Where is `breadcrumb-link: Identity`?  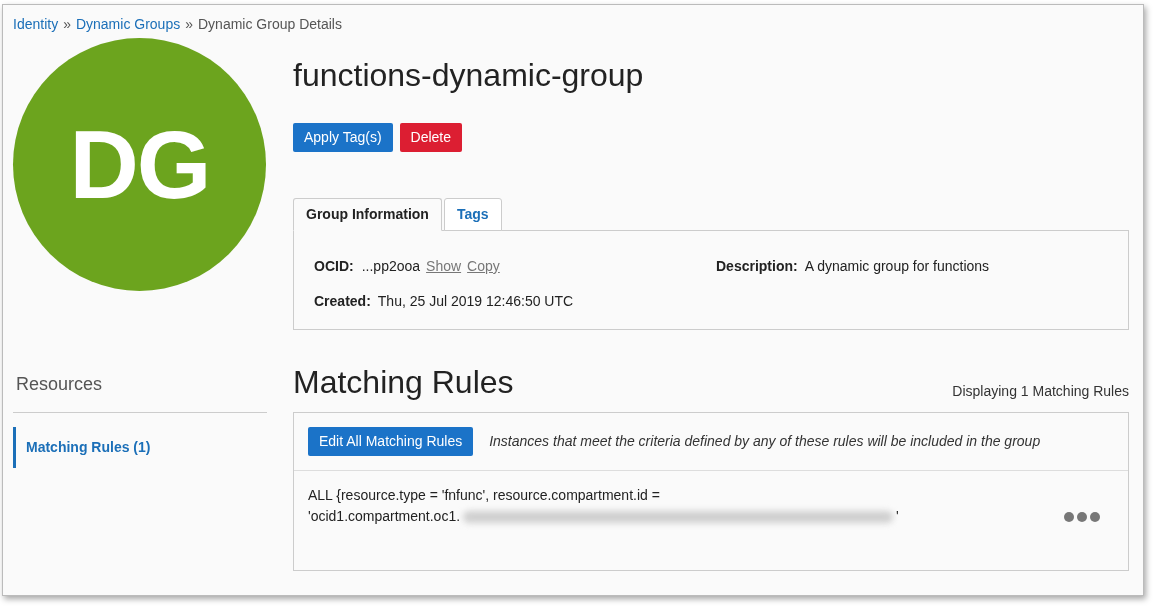
breadcrumb-link: Identity is located at coordinates (36, 24).